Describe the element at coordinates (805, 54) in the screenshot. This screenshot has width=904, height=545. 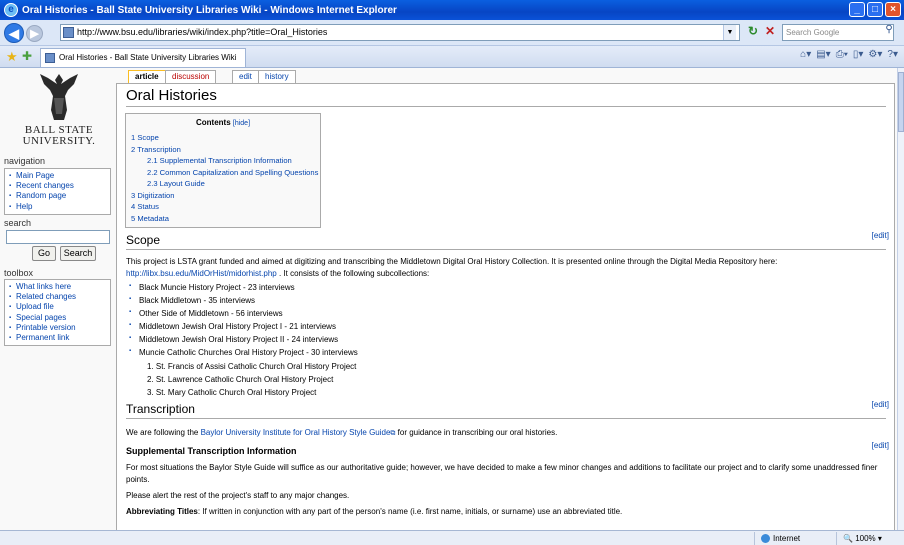
I see `home-icon: ⌂▾` at that location.